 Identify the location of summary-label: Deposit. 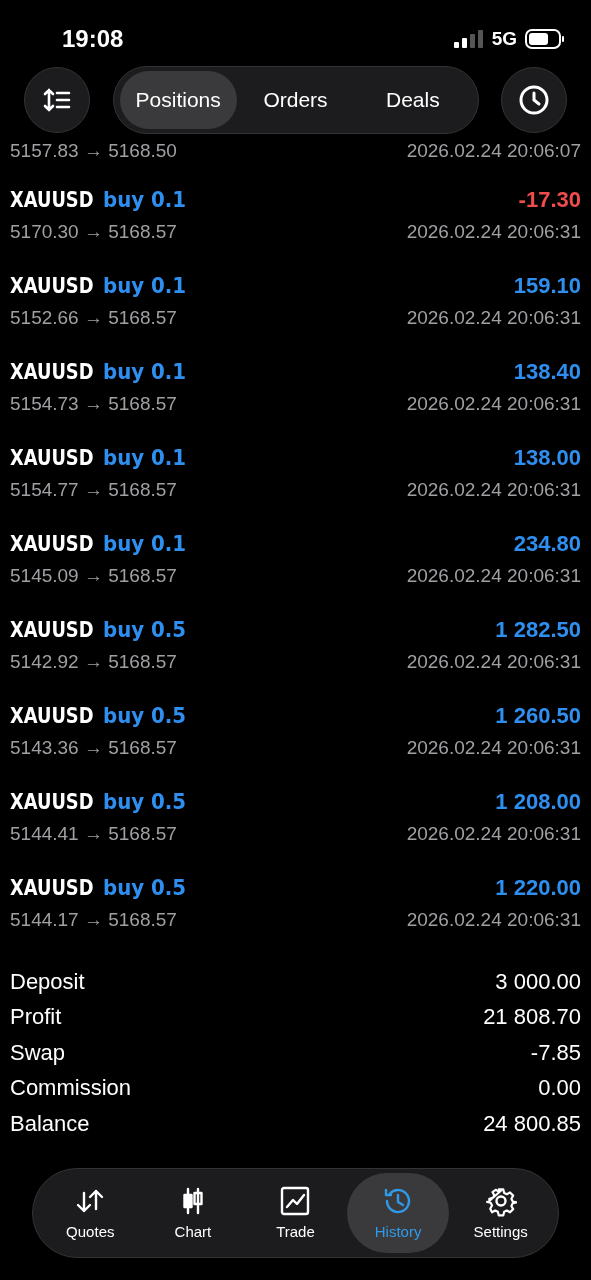
(47, 981).